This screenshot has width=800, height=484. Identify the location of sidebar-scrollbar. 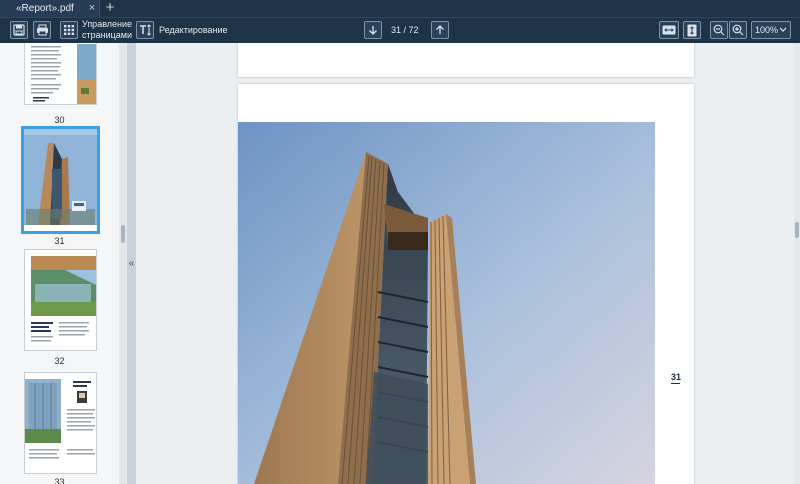
(123, 263).